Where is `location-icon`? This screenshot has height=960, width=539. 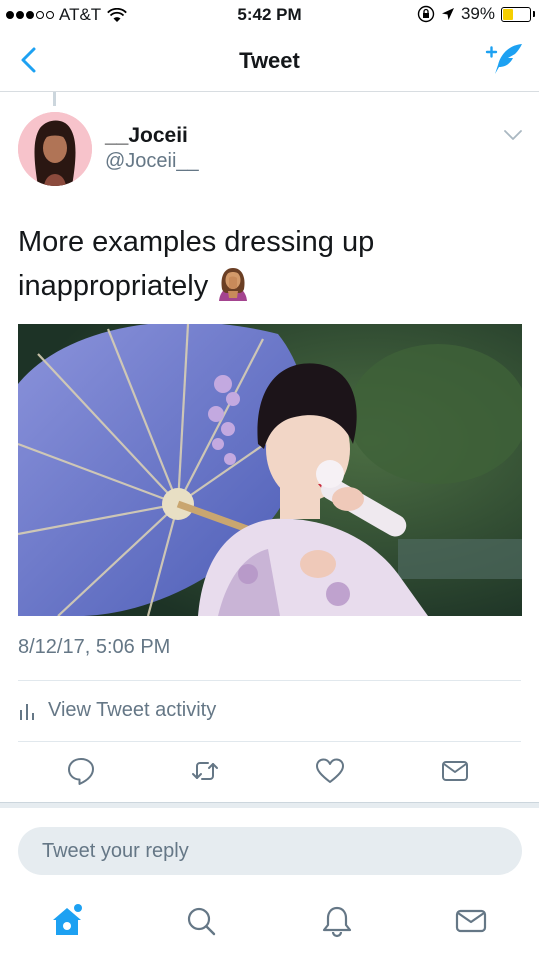 location-icon is located at coordinates (447, 14).